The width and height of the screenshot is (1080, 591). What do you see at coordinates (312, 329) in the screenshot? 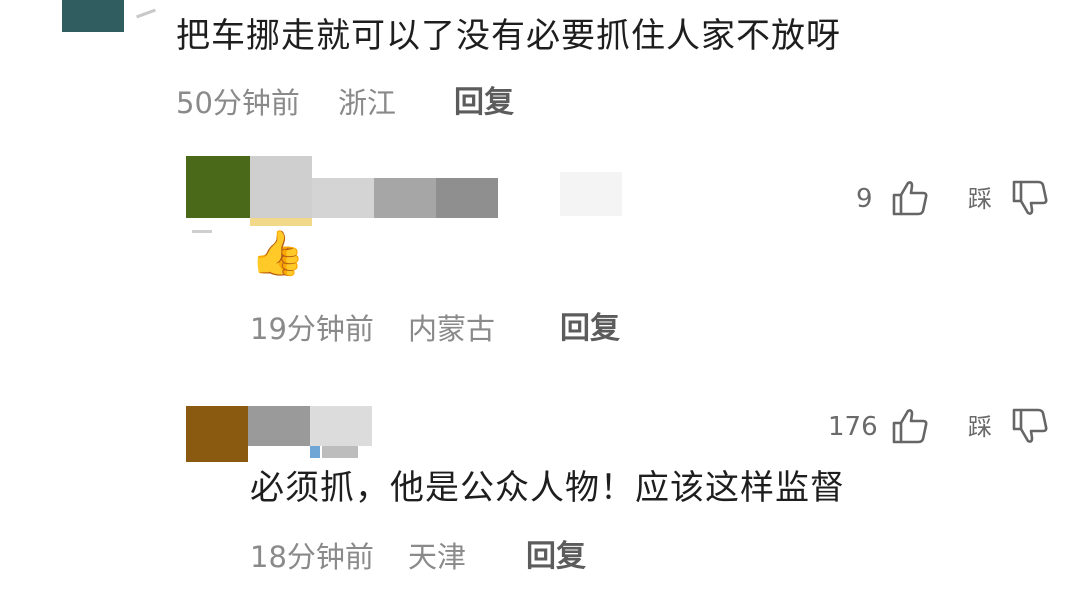
I see `comment-time: 19分钟前` at bounding box center [312, 329].